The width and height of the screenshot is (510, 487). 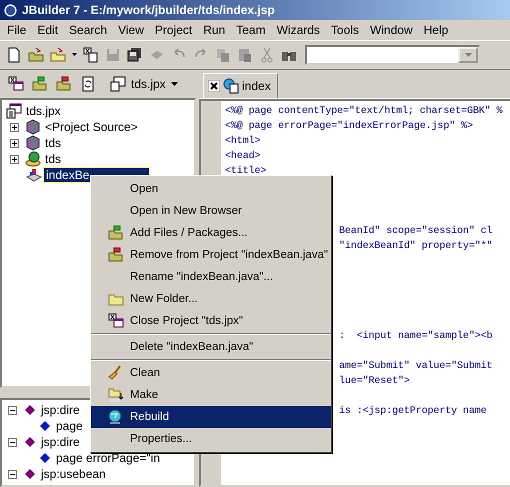 What do you see at coordinates (211, 395) in the screenshot?
I see `menu-item: Make` at bounding box center [211, 395].